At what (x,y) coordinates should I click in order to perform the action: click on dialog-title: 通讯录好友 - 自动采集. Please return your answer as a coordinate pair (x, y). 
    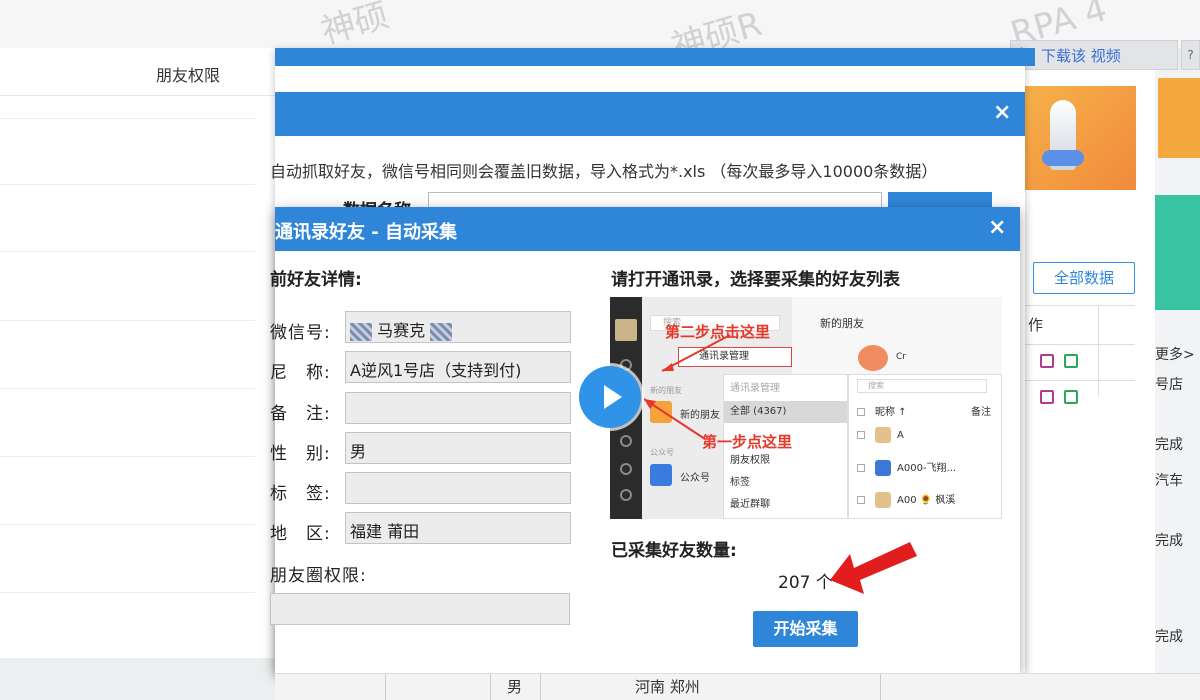
    Looking at the image, I should click on (366, 232).